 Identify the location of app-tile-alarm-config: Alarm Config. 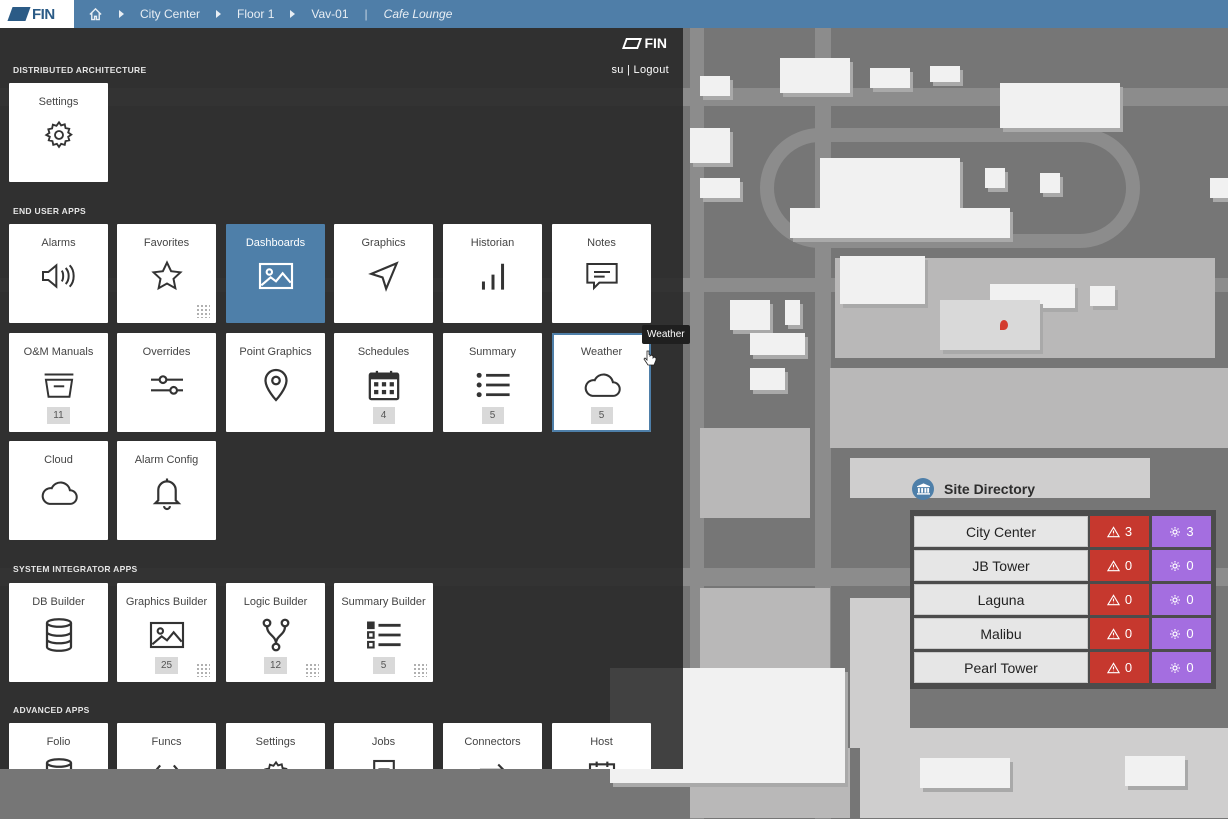
(166, 490).